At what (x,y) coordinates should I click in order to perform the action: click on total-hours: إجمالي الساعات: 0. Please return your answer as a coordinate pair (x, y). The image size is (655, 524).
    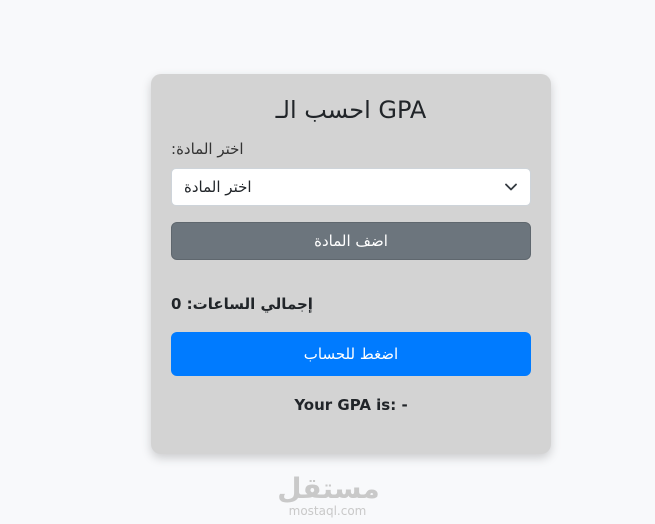
    Looking at the image, I should click on (242, 304).